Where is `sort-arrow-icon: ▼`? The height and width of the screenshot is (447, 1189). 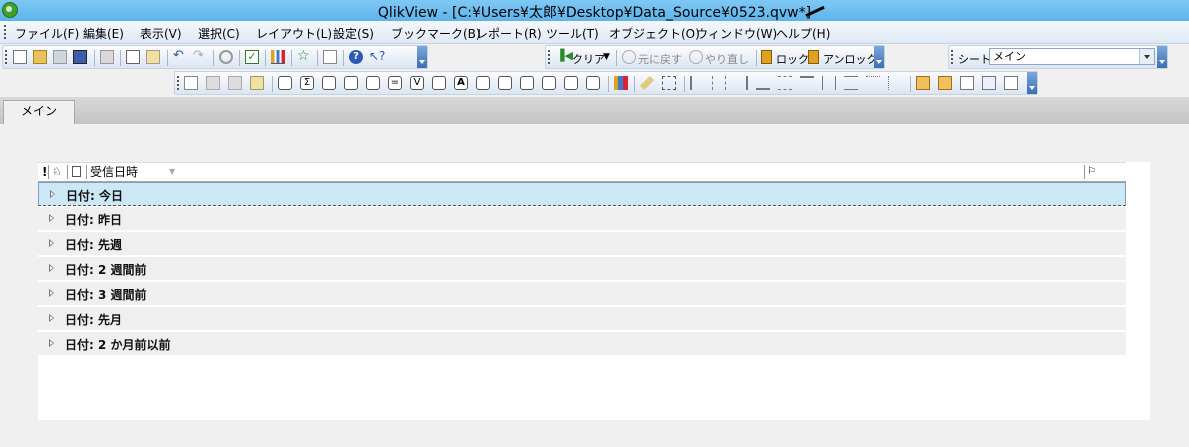
sort-arrow-icon: ▼ is located at coordinates (172, 172).